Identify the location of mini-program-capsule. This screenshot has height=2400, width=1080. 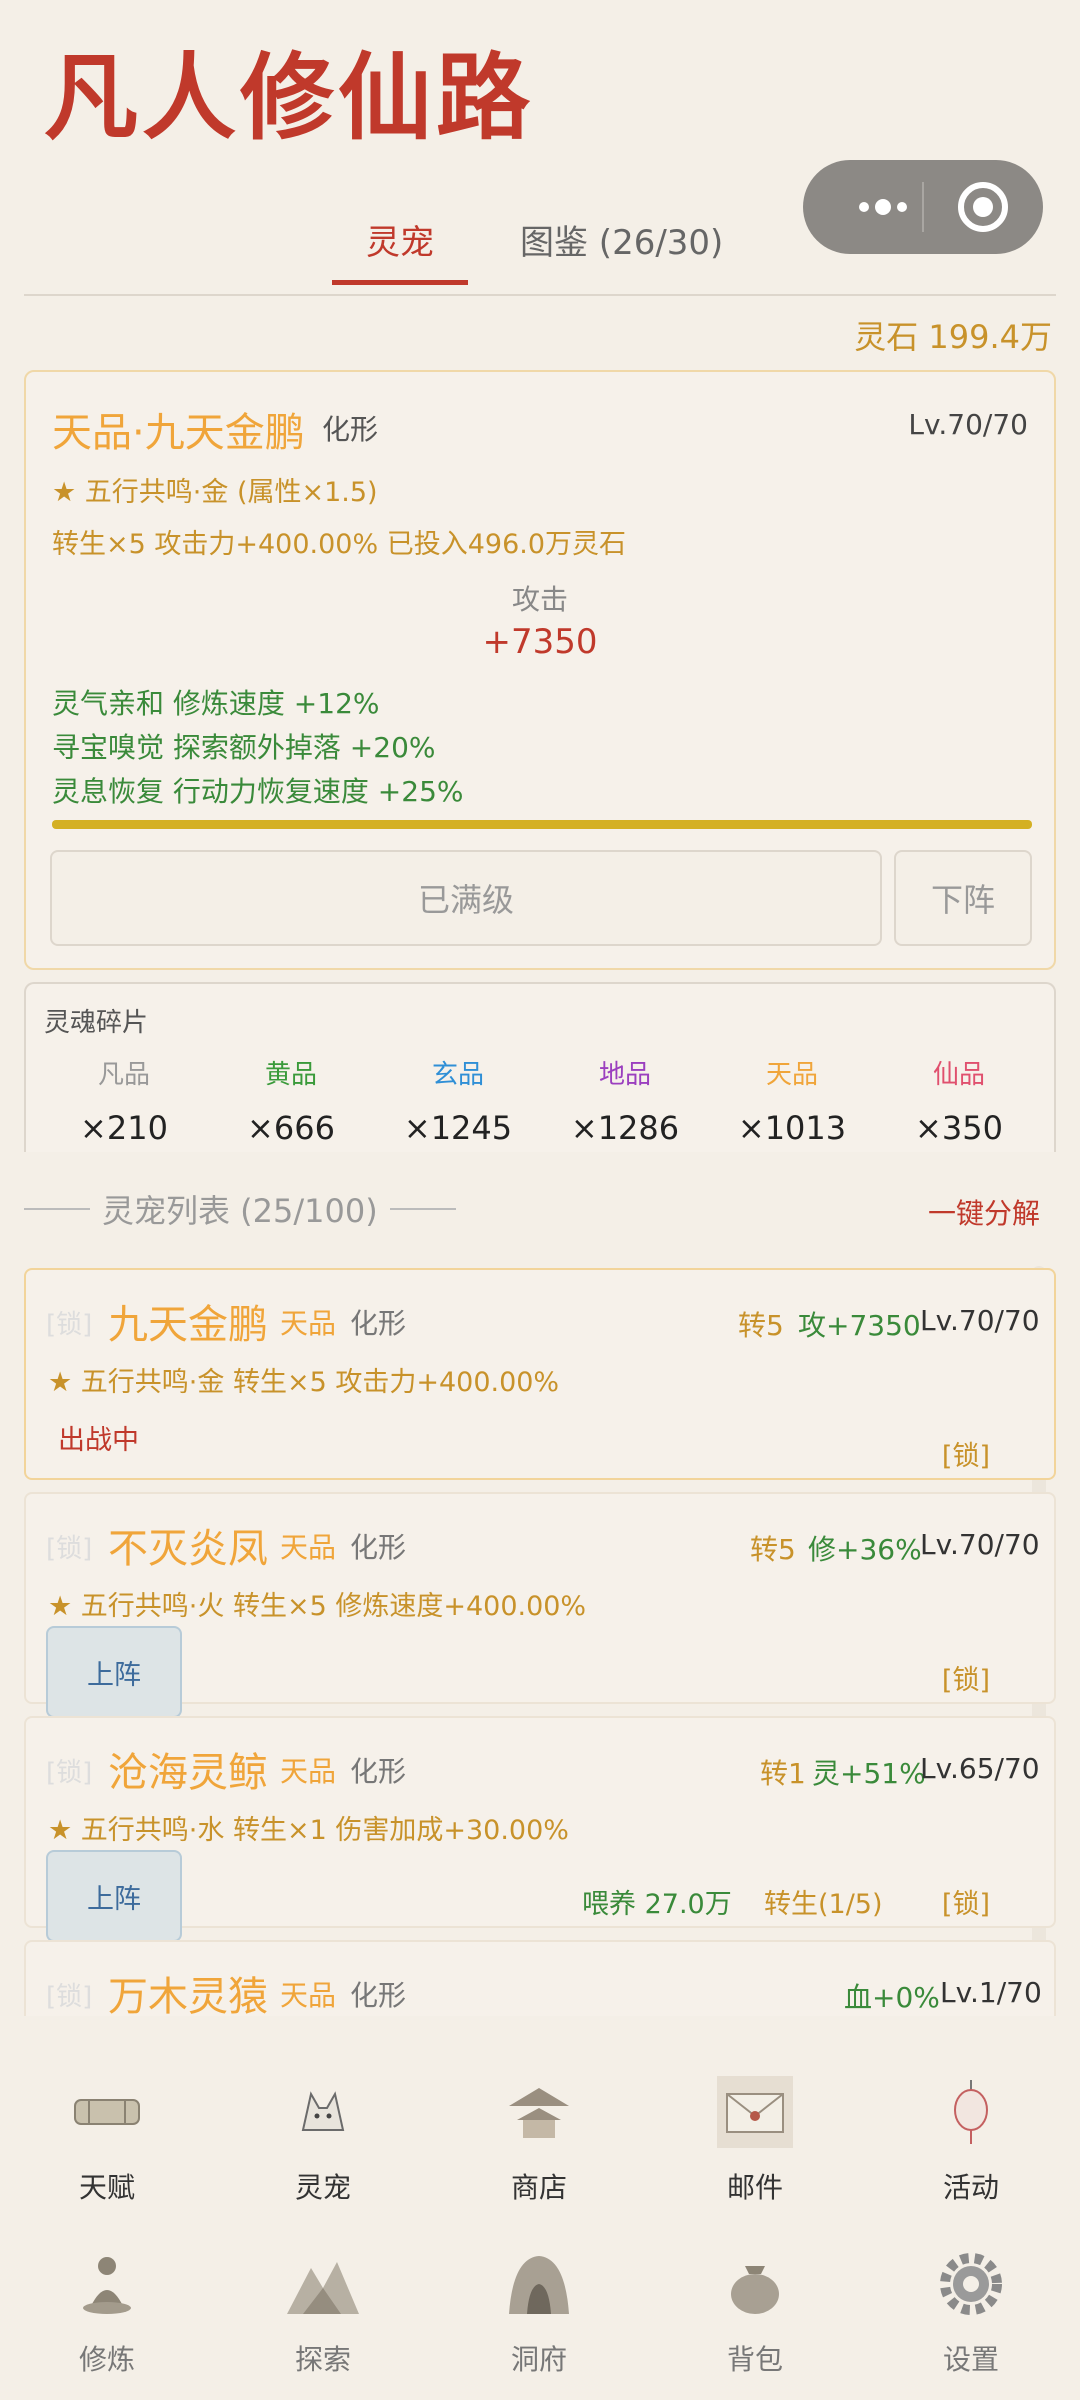
(923, 207).